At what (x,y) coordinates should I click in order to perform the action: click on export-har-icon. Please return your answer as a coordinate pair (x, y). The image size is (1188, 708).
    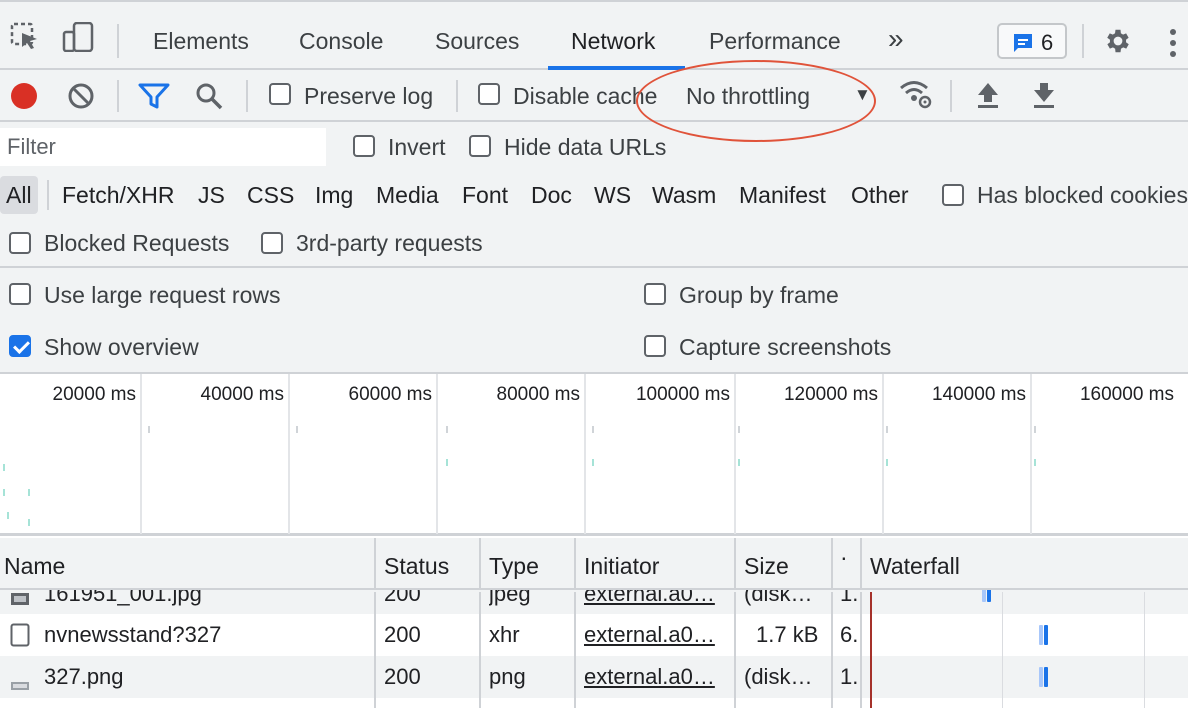
    Looking at the image, I should click on (1044, 99).